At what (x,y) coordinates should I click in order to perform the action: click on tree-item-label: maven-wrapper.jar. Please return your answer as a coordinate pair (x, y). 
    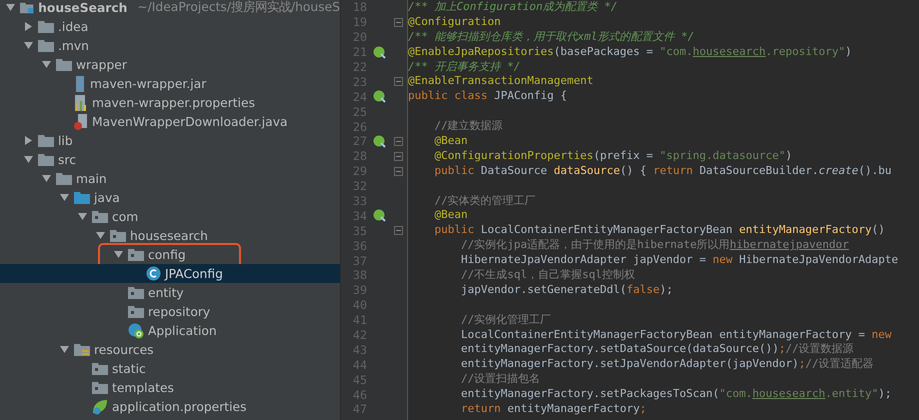
    Looking at the image, I should click on (148, 83).